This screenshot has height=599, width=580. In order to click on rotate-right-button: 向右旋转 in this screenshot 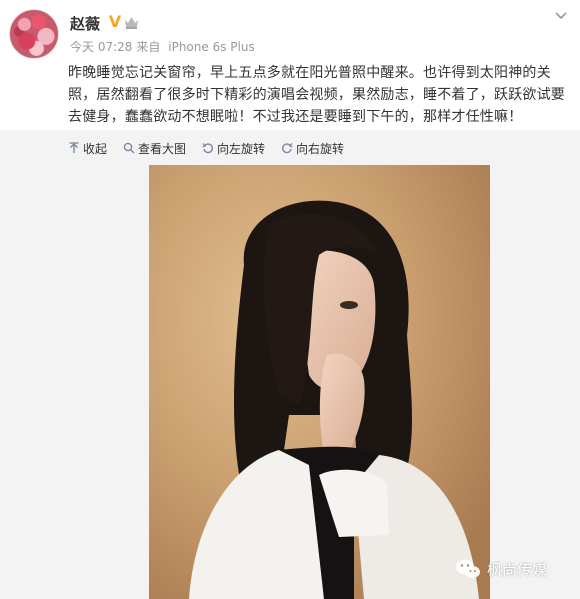, I will do `click(312, 148)`.